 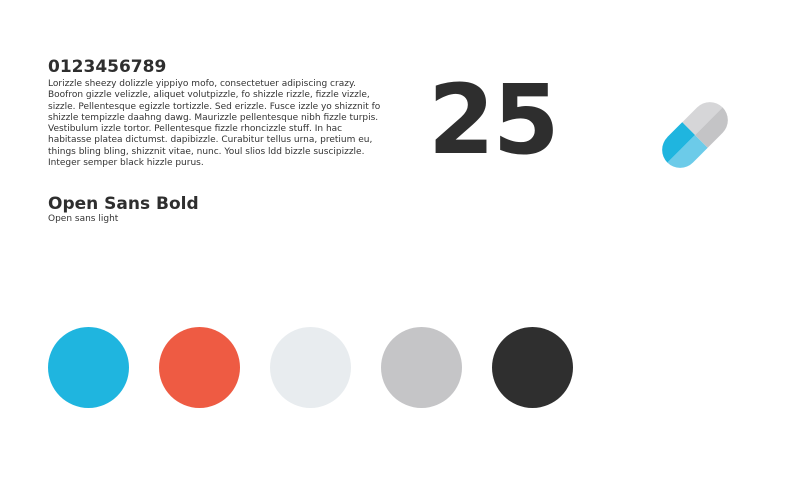 What do you see at coordinates (310, 367) in the screenshot?
I see `swatch-light-gray` at bounding box center [310, 367].